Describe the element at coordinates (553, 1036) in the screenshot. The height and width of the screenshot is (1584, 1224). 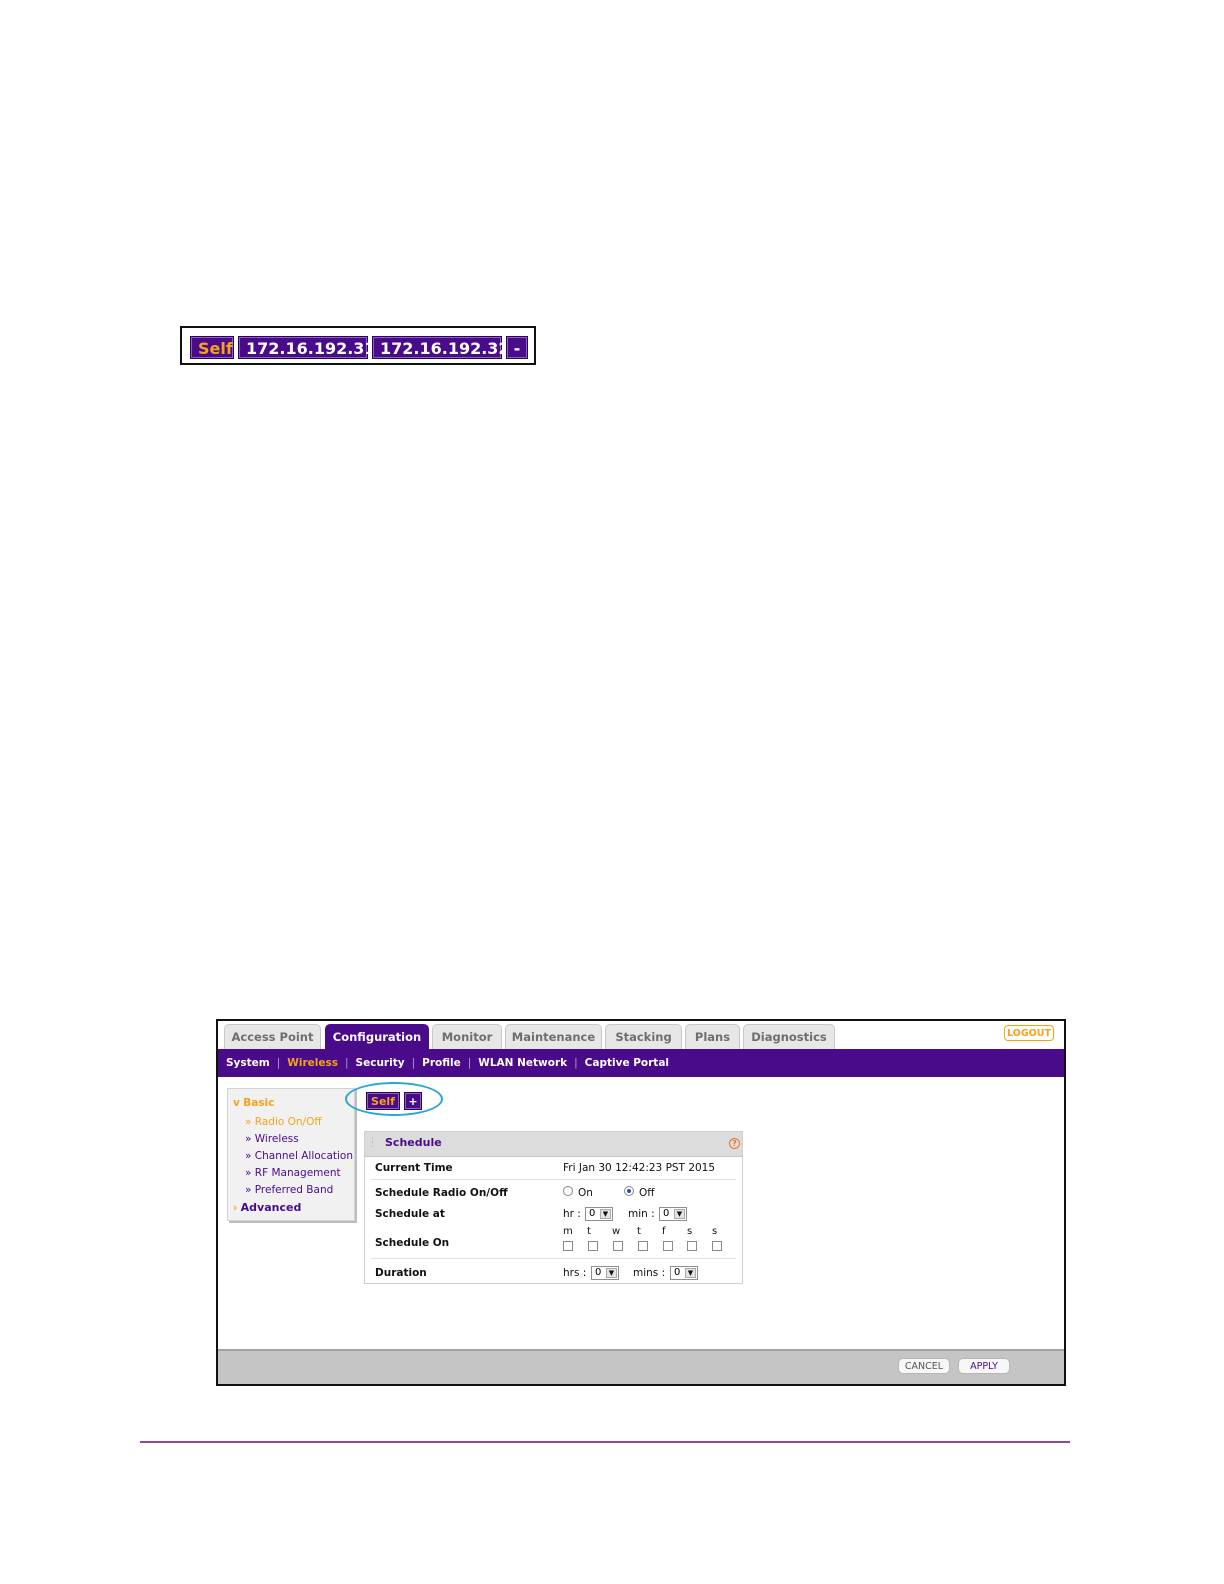
I see `tab-maintenance: Maintenance` at that location.